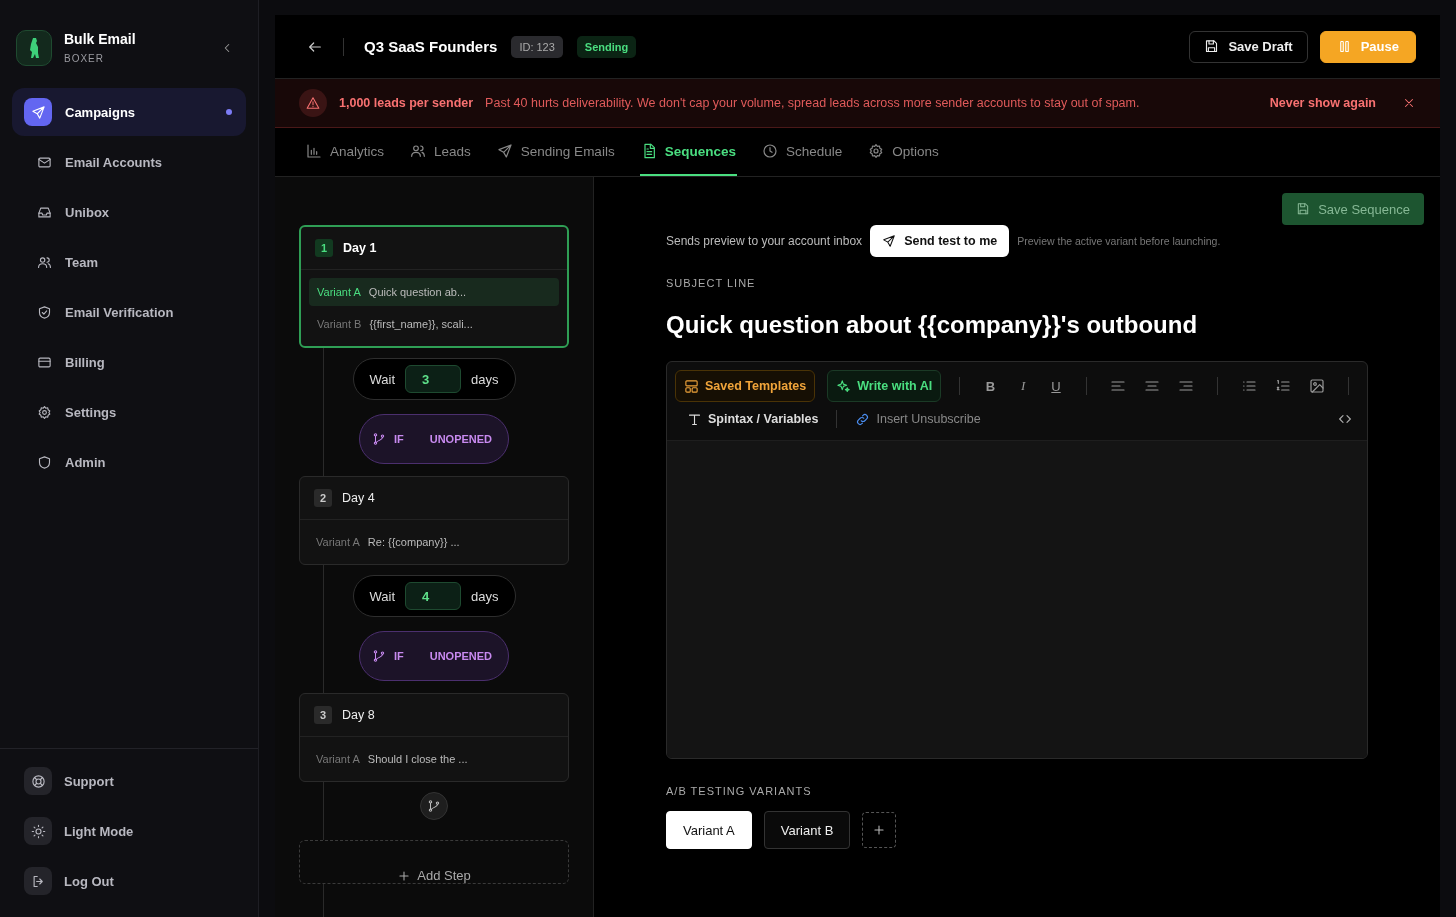 The width and height of the screenshot is (1456, 917). I want to click on insert-unsubscribe-button: Insert Unsubscribe, so click(918, 419).